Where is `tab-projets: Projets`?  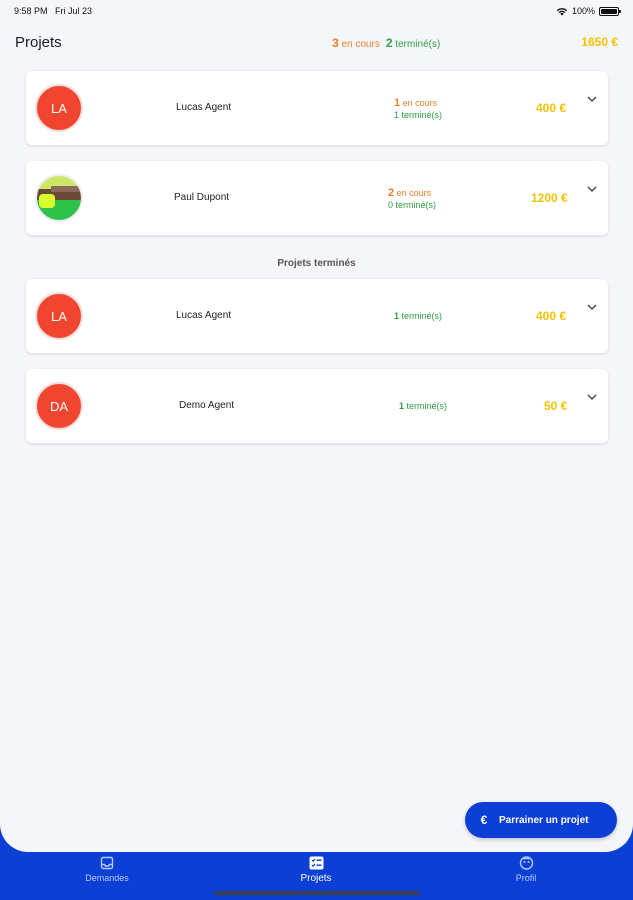
tab-projets: Projets is located at coordinates (316, 870).